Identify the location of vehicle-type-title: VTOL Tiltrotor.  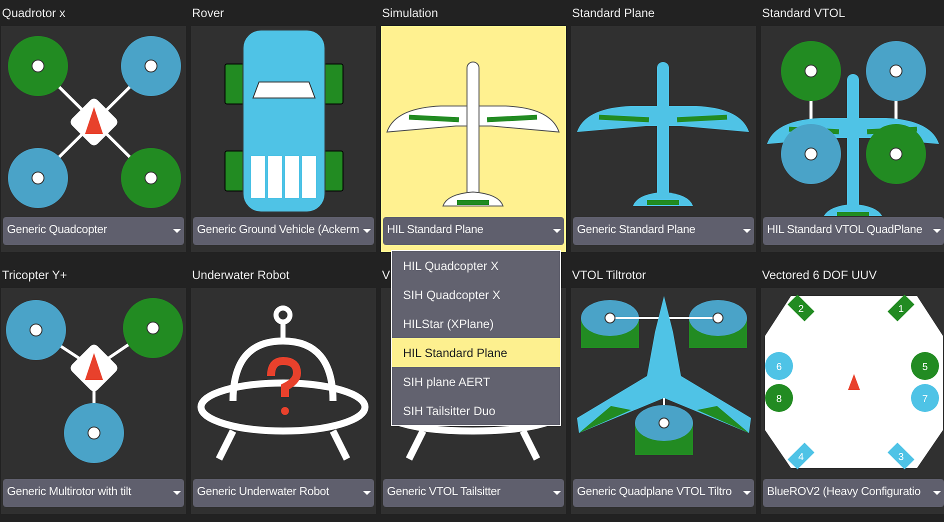
(609, 275).